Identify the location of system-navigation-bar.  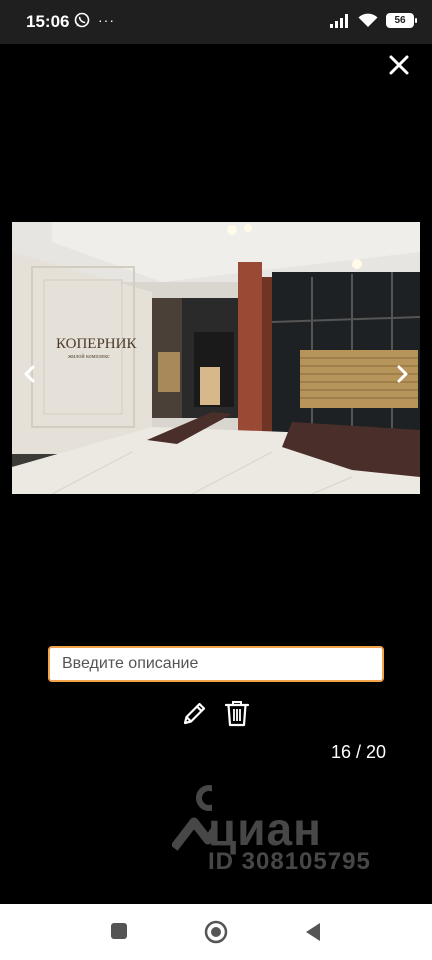
(216, 932).